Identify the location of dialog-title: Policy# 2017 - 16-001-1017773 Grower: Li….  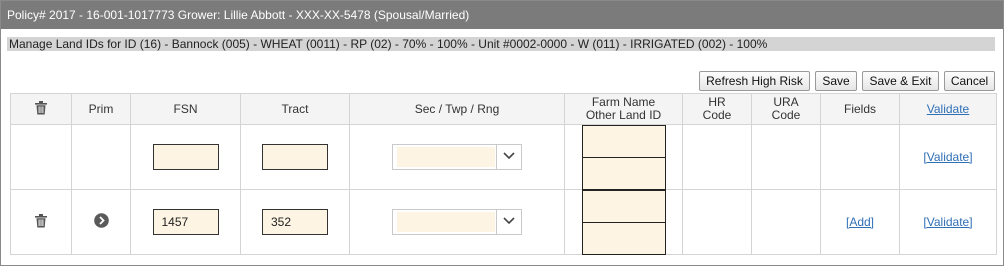
(502, 15).